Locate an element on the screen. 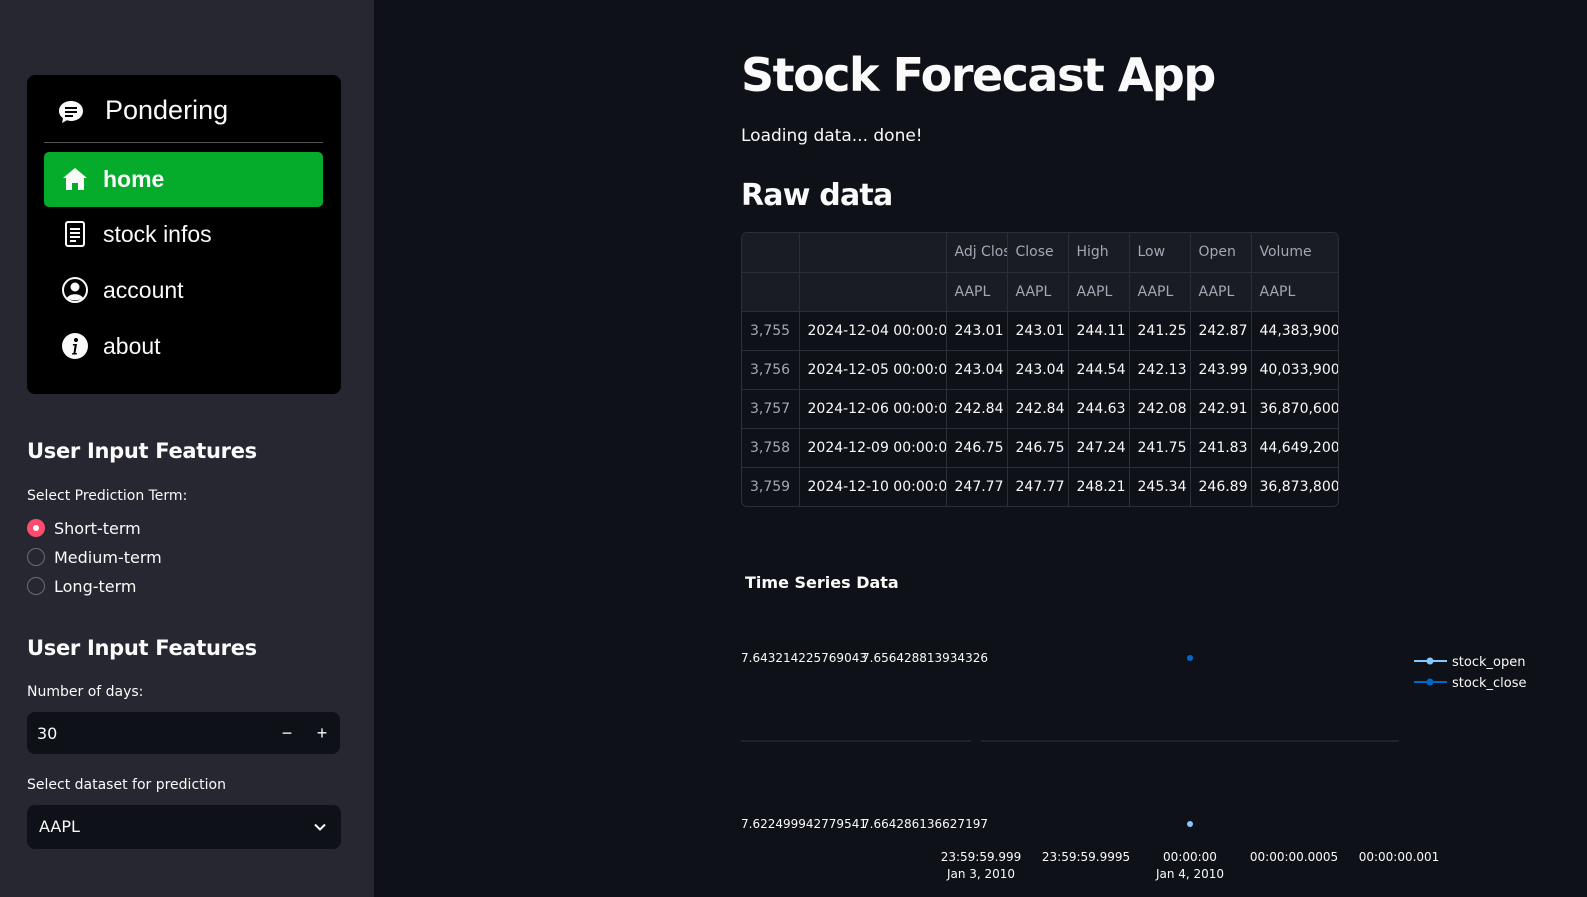  table-header-cell: Open is located at coordinates (1221, 253).